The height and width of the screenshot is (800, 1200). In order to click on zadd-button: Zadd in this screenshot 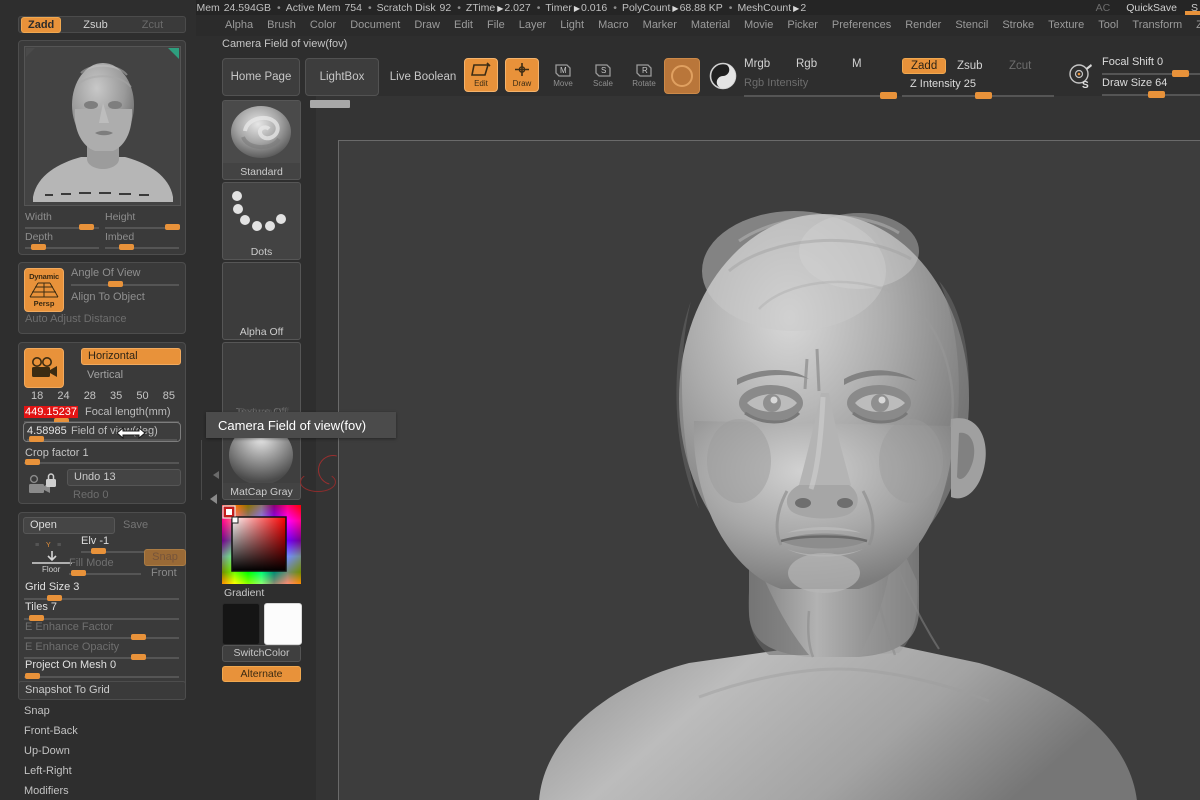, I will do `click(924, 66)`.